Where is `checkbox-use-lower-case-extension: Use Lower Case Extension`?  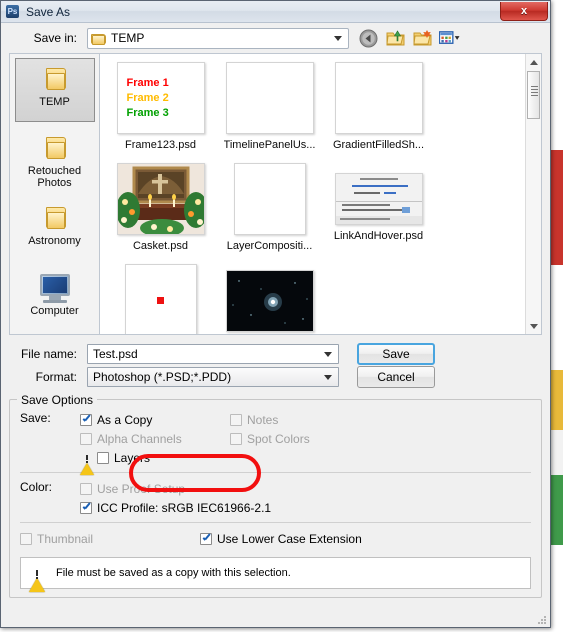 checkbox-use-lower-case-extension: Use Lower Case Extension is located at coordinates (281, 539).